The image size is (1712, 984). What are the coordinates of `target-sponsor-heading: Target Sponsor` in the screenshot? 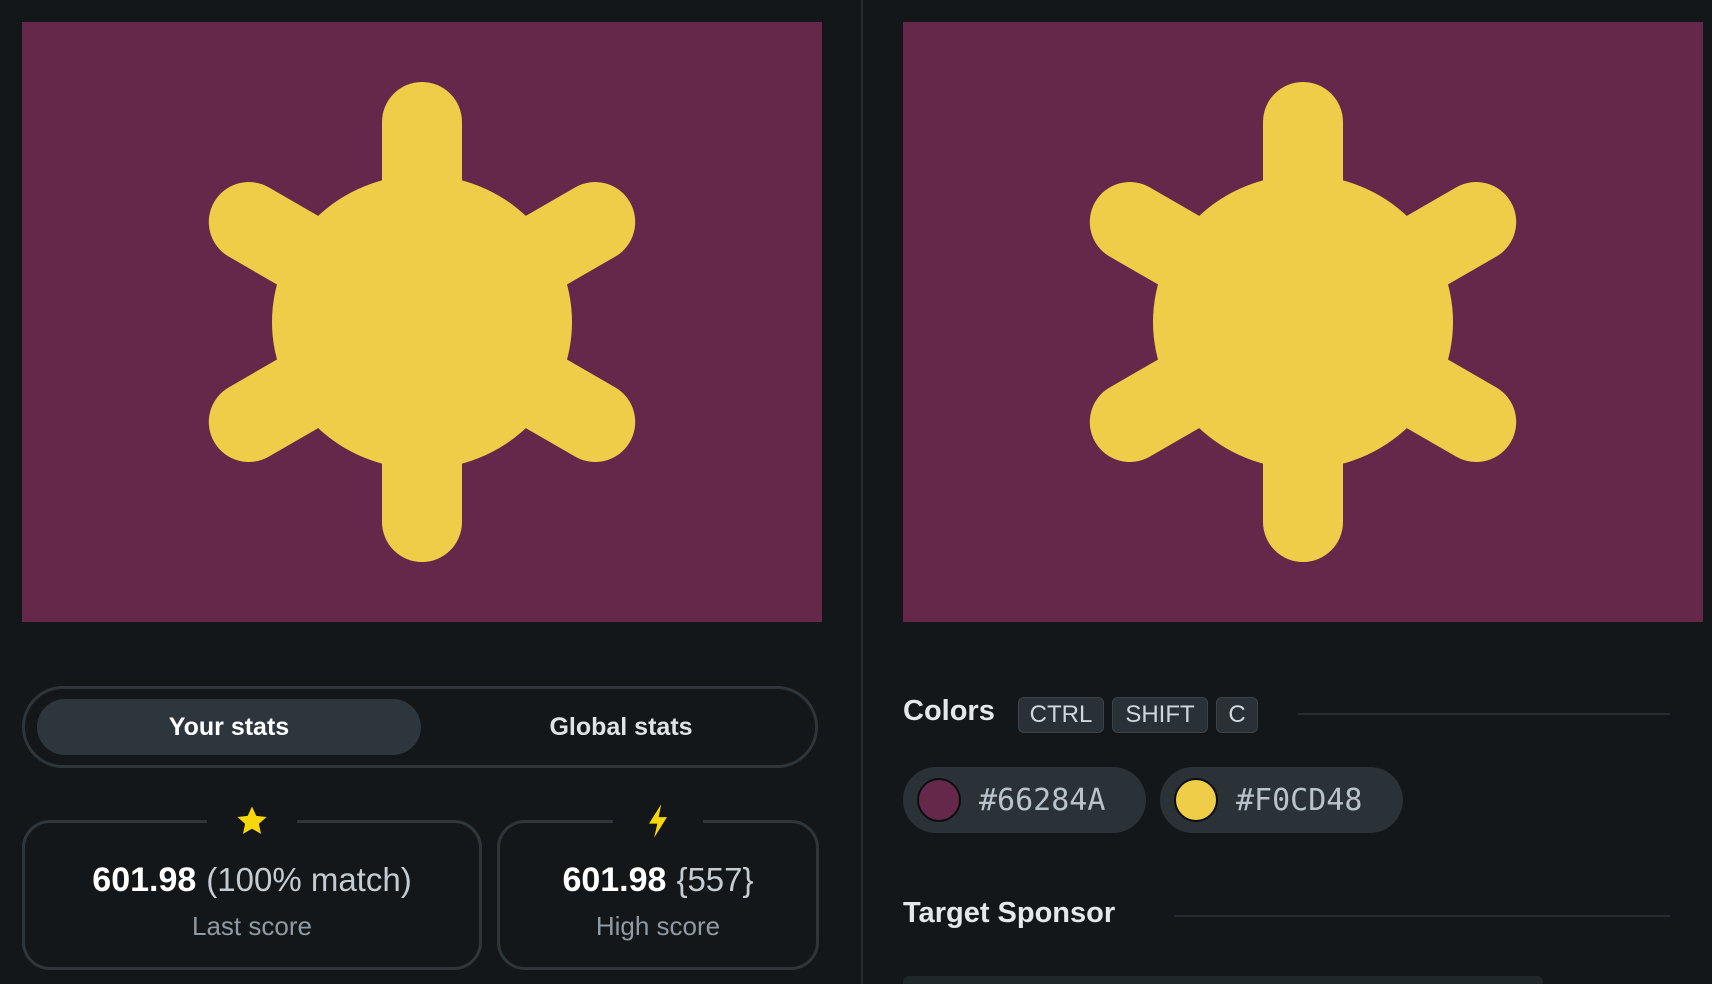 It's located at (1009, 913).